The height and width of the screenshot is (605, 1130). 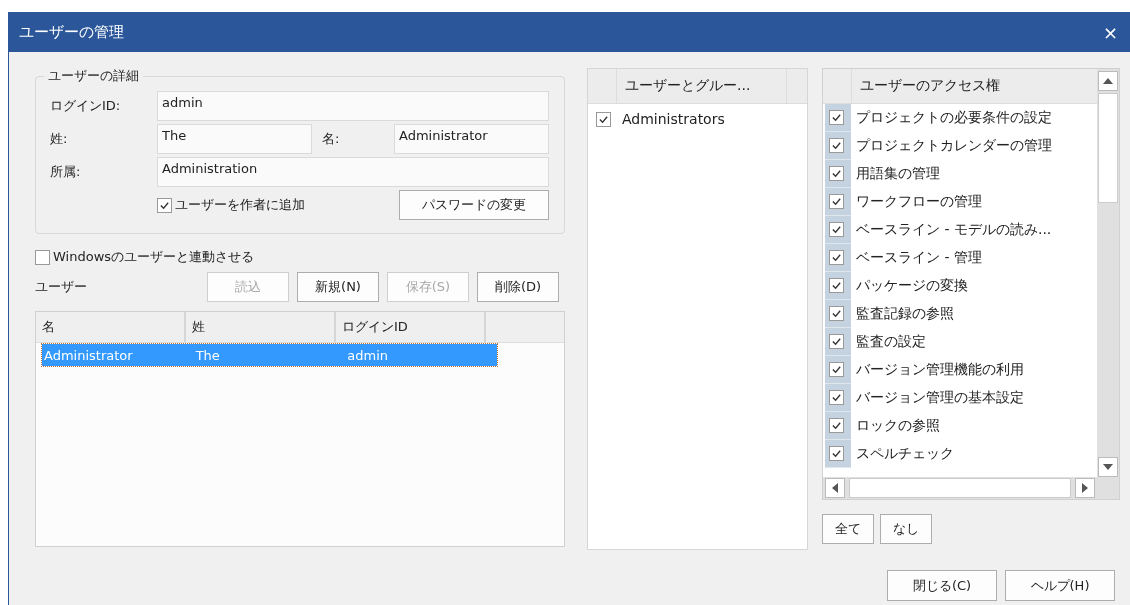 I want to click on table-cell-text: The, so click(x=207, y=355).